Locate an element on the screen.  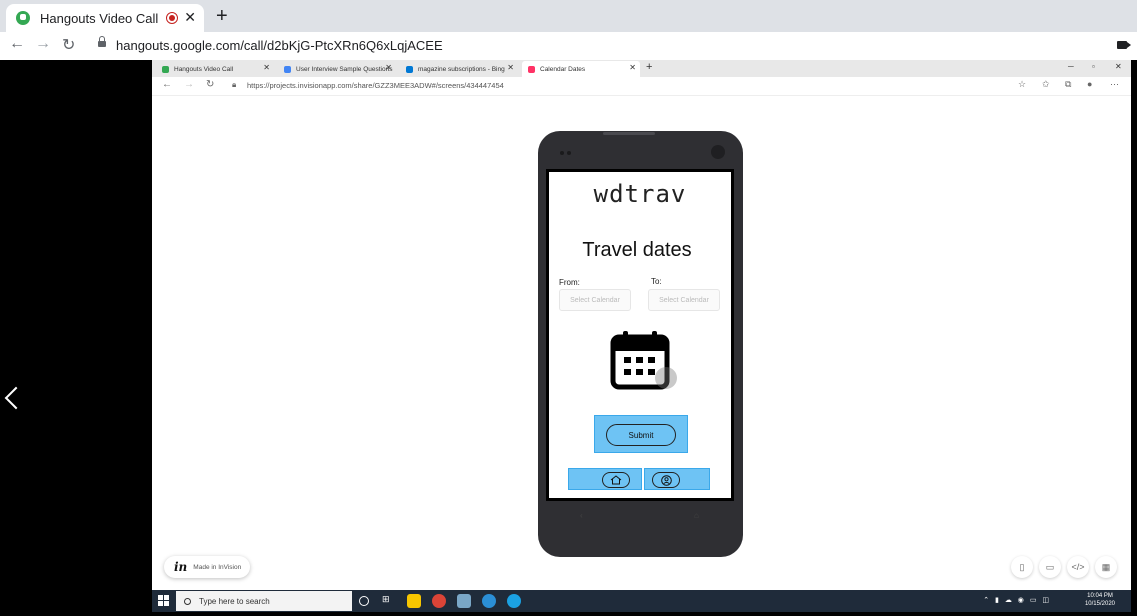
phone-sensor is located at coordinates (566, 153).